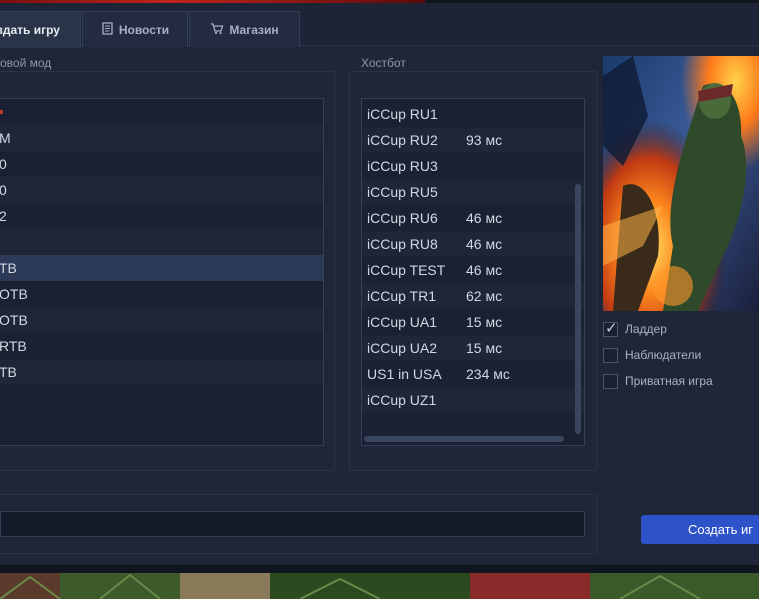  Describe the element at coordinates (161, 372) in the screenshot. I see `list-item: TB` at that location.